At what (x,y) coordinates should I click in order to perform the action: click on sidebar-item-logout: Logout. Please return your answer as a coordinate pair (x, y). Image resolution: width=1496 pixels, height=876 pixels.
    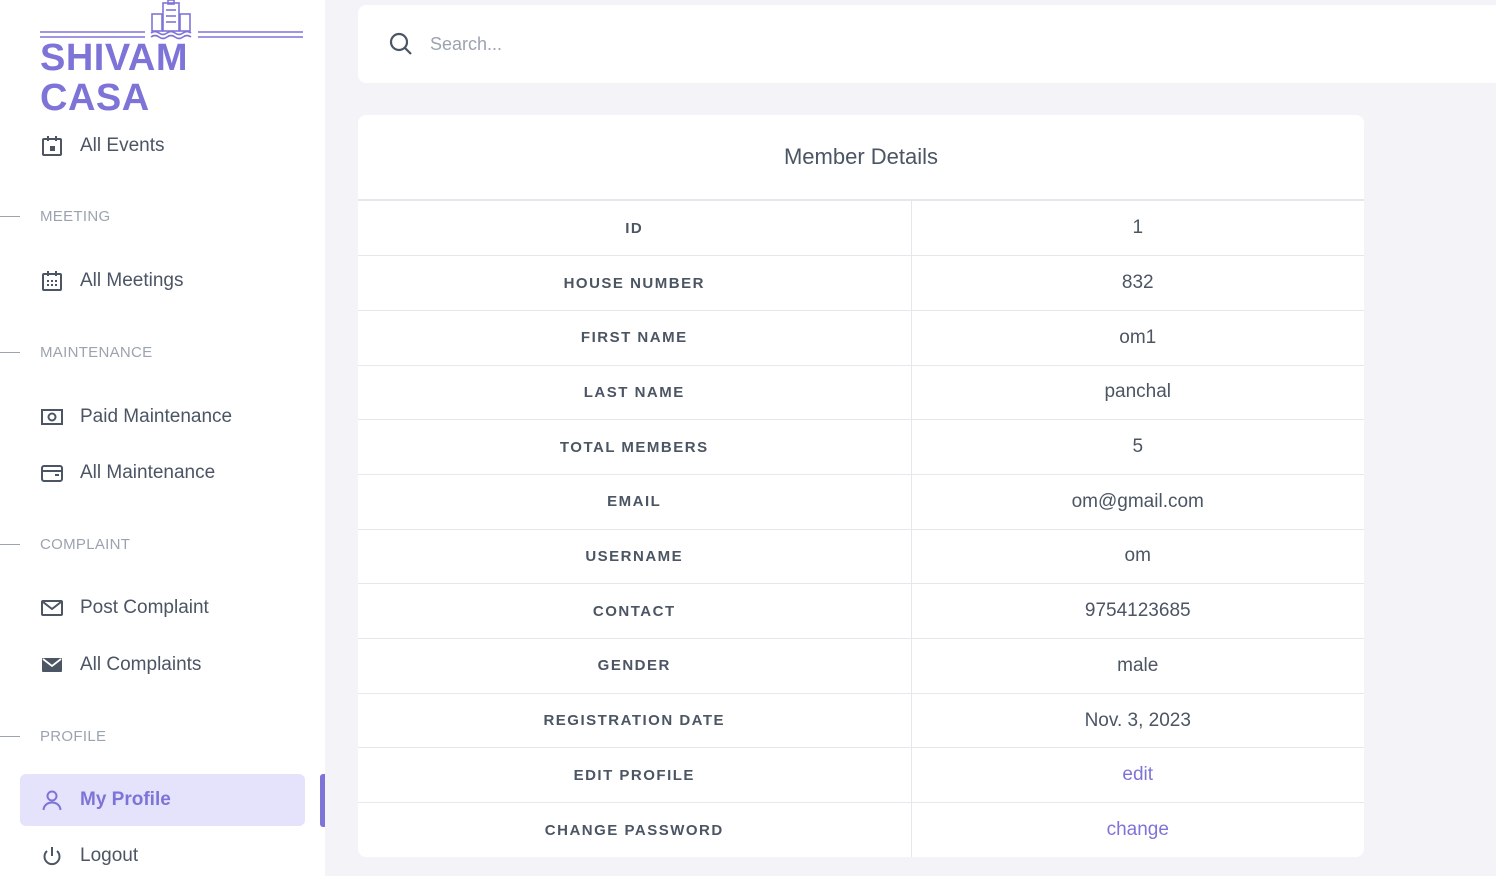
    Looking at the image, I should click on (162, 853).